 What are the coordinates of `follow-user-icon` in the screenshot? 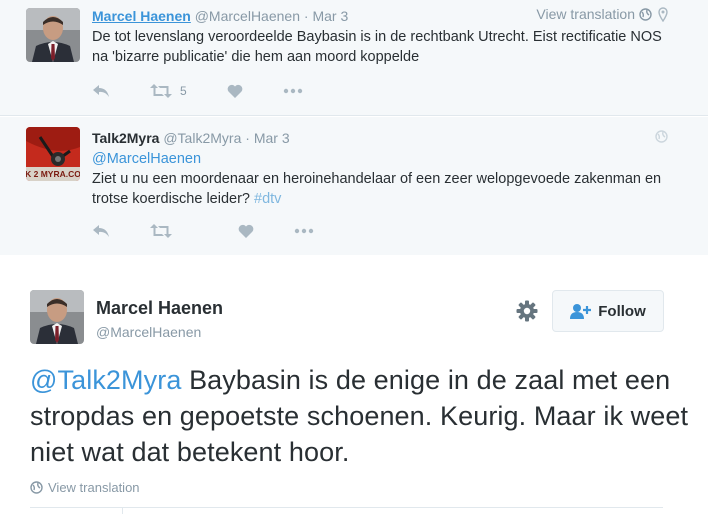 It's located at (581, 311).